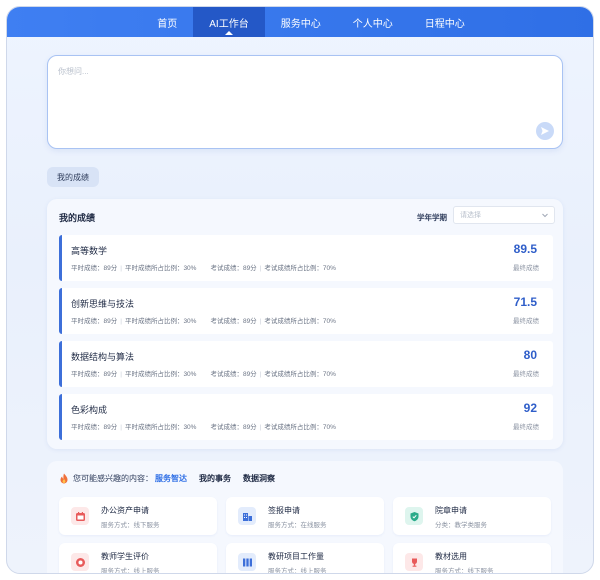 This screenshot has height=580, width=600. Describe the element at coordinates (472, 516) in the screenshot. I see `service-card-seal-apply: 院章申请 分类：教学类服务` at that location.